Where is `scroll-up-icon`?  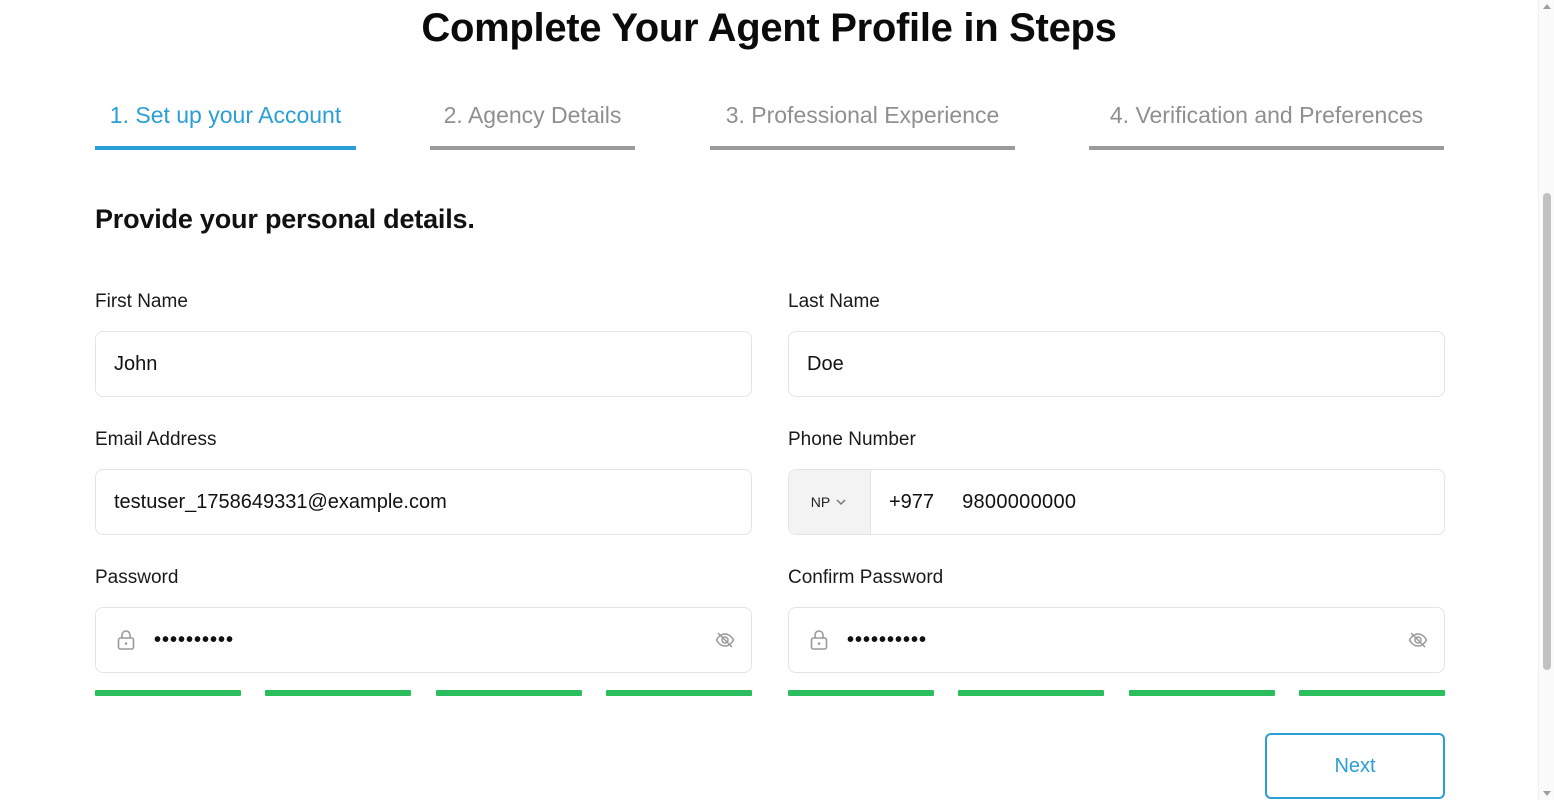
scroll-up-icon is located at coordinates (1547, 6).